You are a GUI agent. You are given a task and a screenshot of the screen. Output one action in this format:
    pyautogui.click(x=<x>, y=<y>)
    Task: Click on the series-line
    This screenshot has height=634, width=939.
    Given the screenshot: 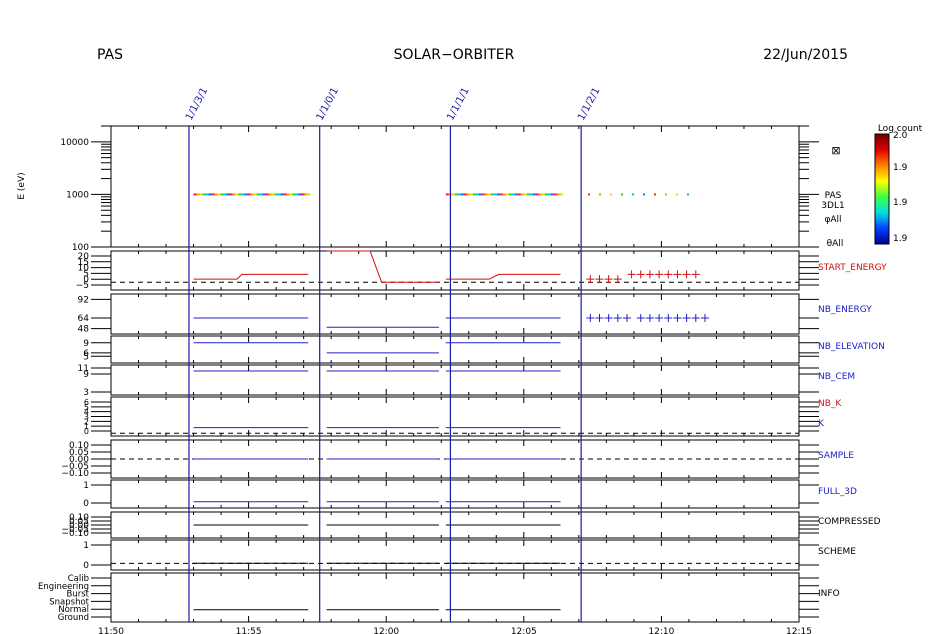 What is the action you would take?
    pyautogui.click(x=251, y=276)
    